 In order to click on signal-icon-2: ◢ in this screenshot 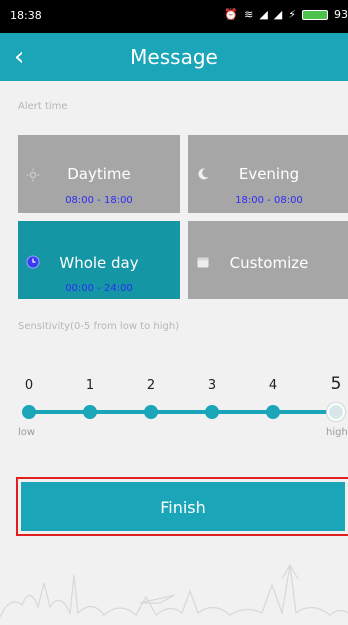, I will do `click(278, 14)`.